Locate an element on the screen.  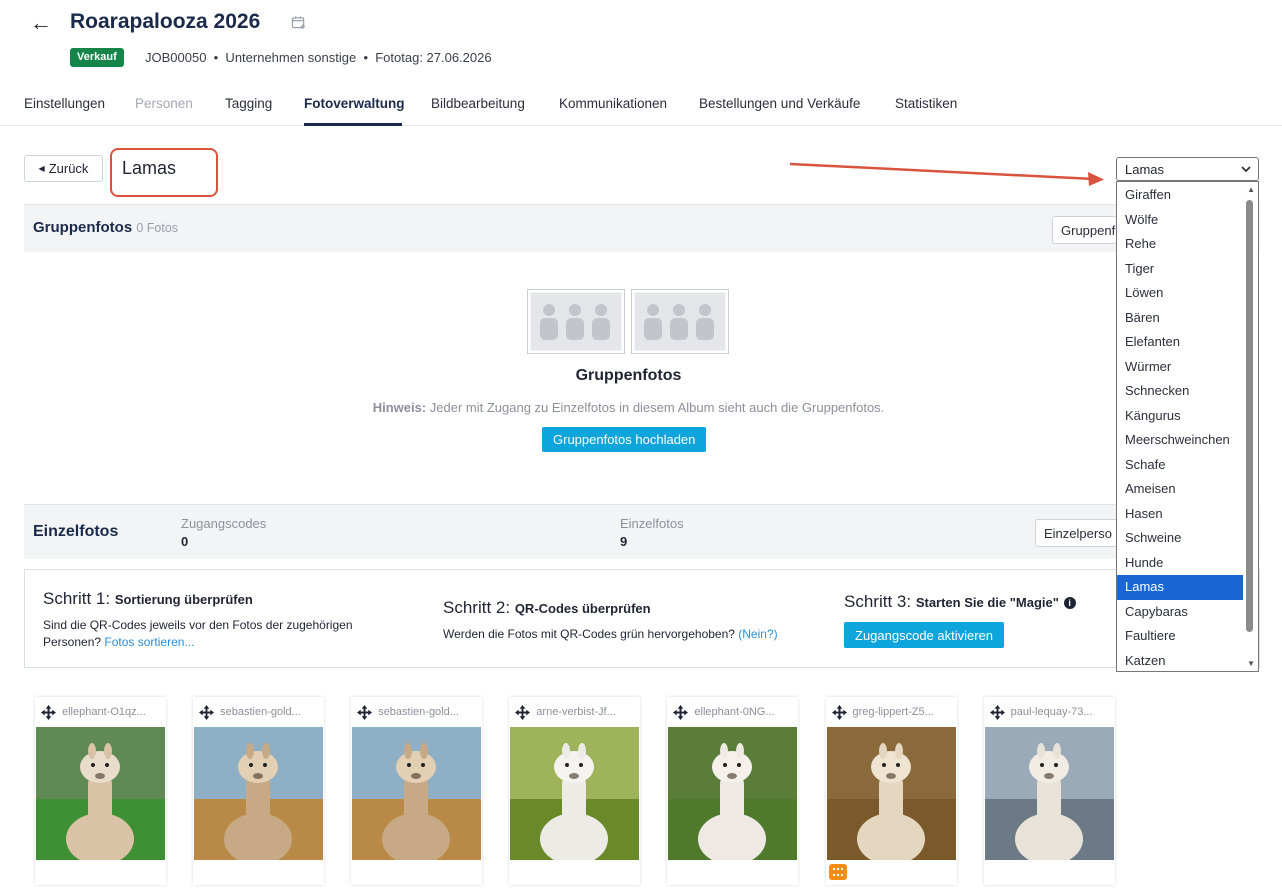
group-photos-title: Gruppenfotos 0 Fotos is located at coordinates (106, 227).